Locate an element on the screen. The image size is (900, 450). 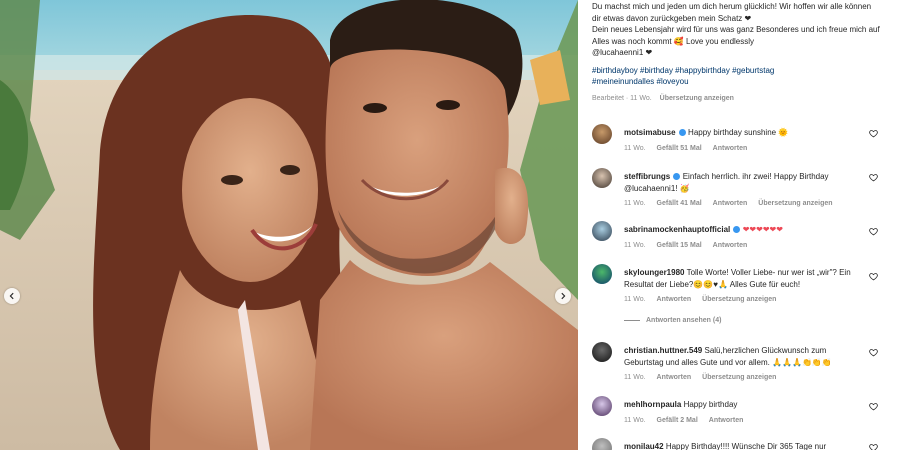
comment-text: Happy birthday sunshine 🌞 is located at coordinates (738, 132).